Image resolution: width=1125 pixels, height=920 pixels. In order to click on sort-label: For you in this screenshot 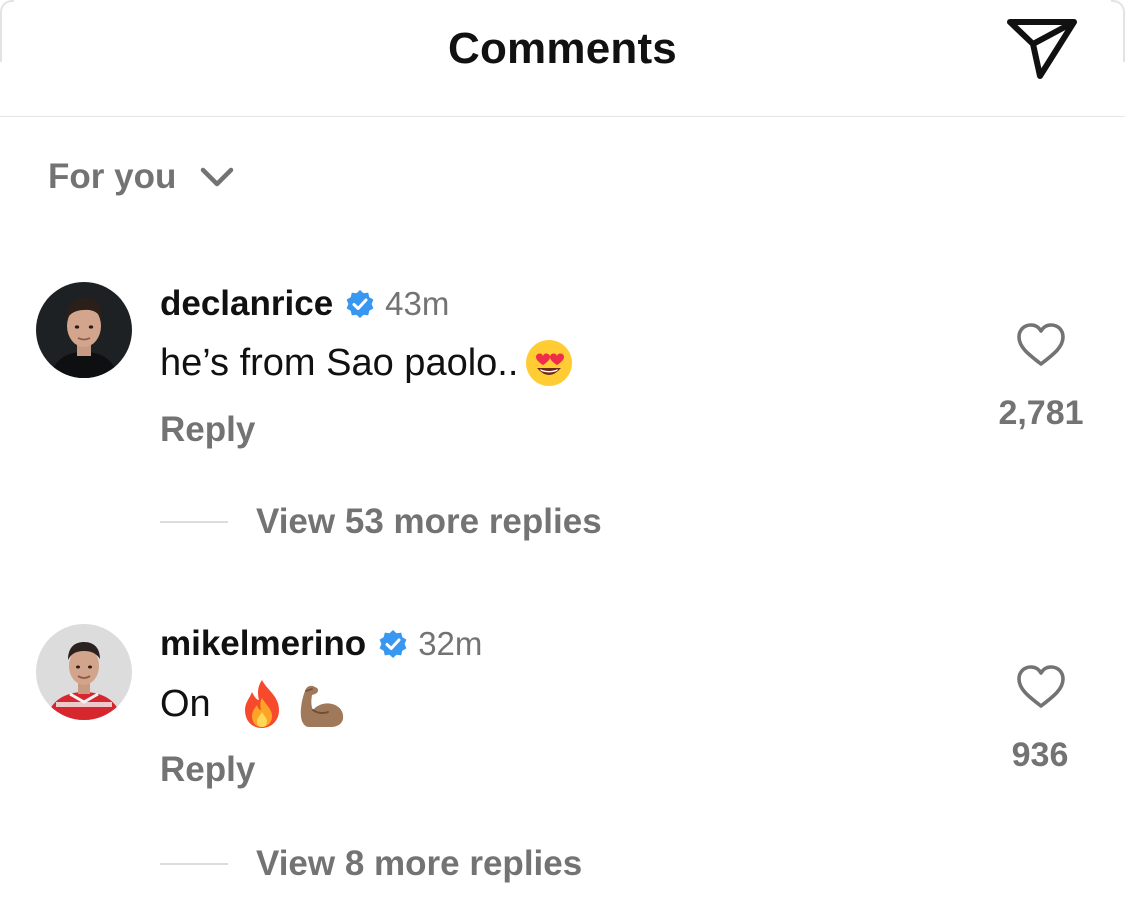, I will do `click(112, 176)`.